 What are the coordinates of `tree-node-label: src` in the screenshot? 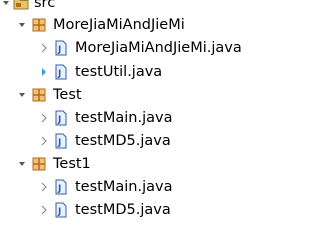 It's located at (45, 5).